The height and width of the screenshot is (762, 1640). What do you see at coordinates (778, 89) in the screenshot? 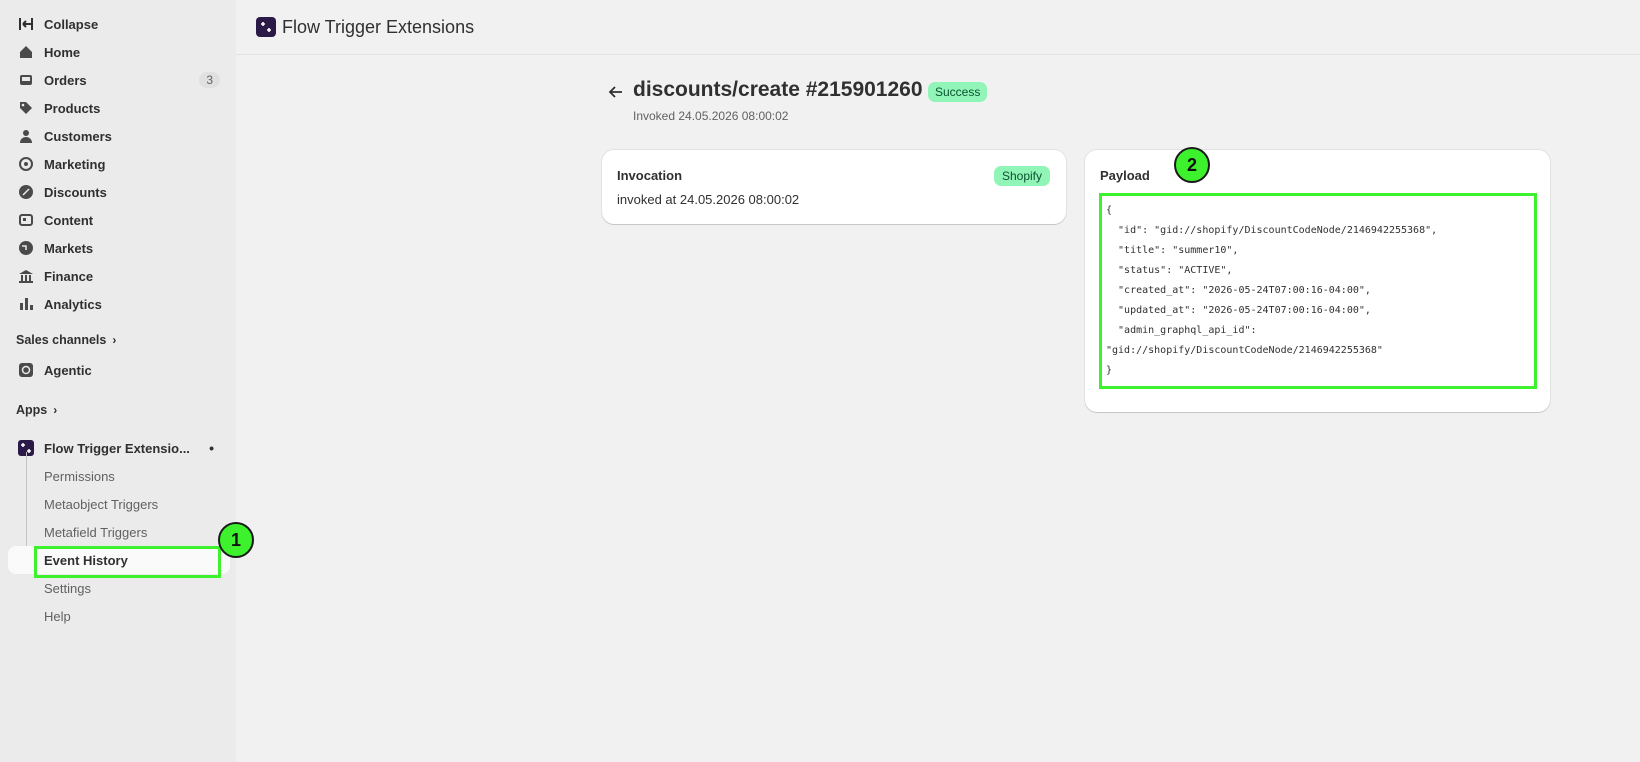
I see `page-title: discounts/create #215901260` at bounding box center [778, 89].